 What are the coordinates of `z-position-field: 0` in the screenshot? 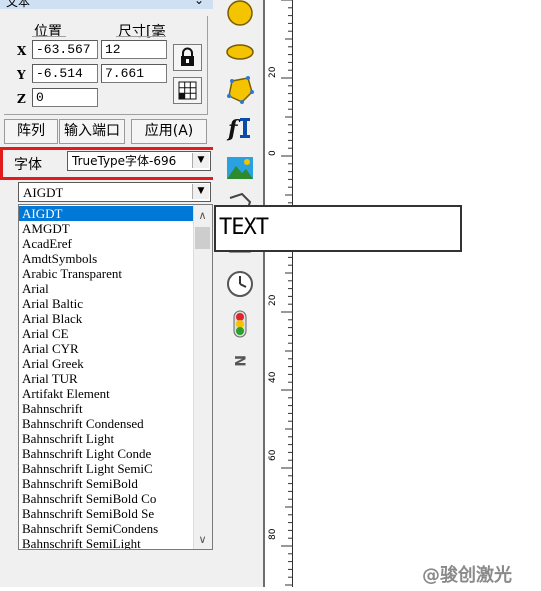 It's located at (65, 97).